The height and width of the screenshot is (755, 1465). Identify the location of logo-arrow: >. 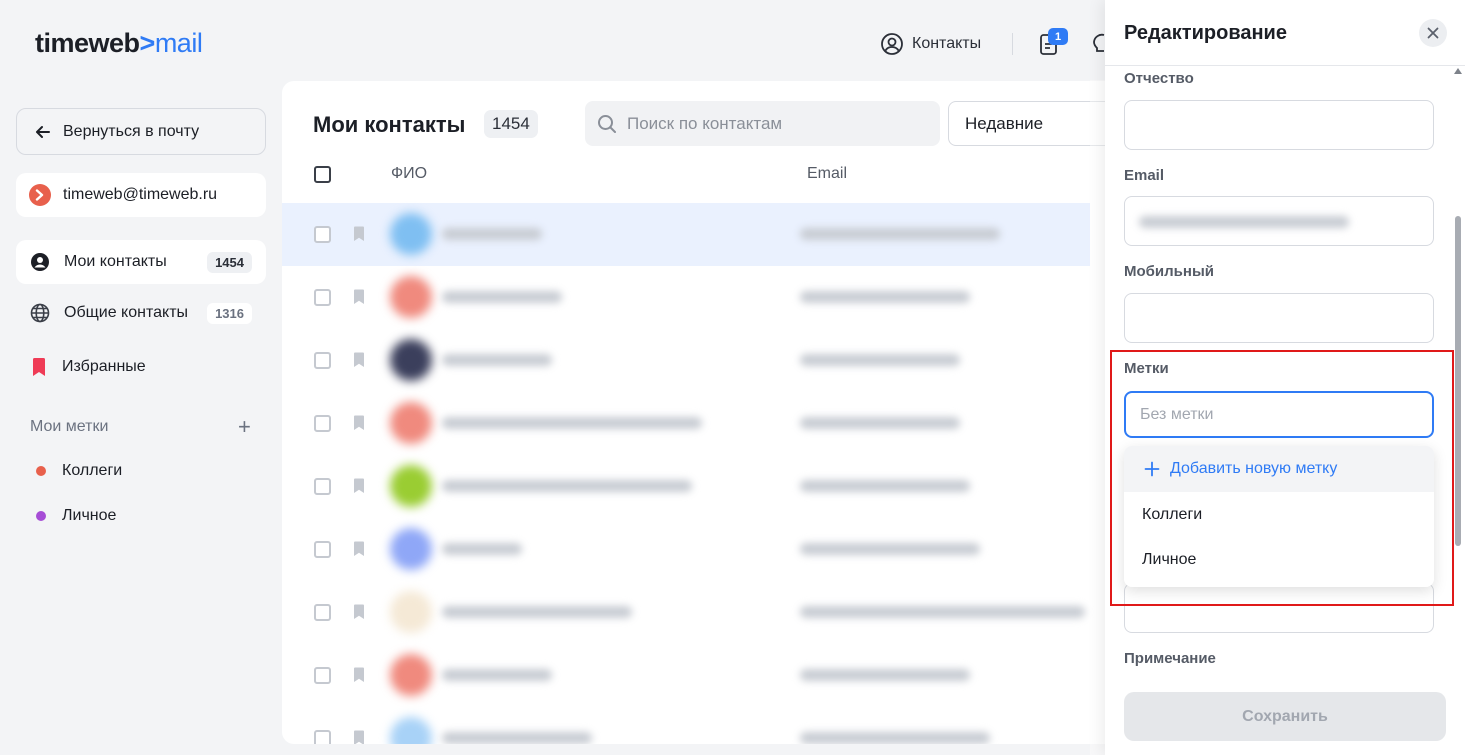
(147, 43).